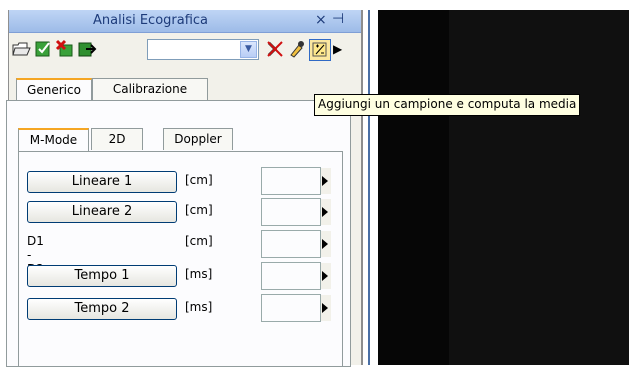 Image resolution: width=629 pixels, height=367 pixels. I want to click on tab-label: 2D, so click(117, 139).